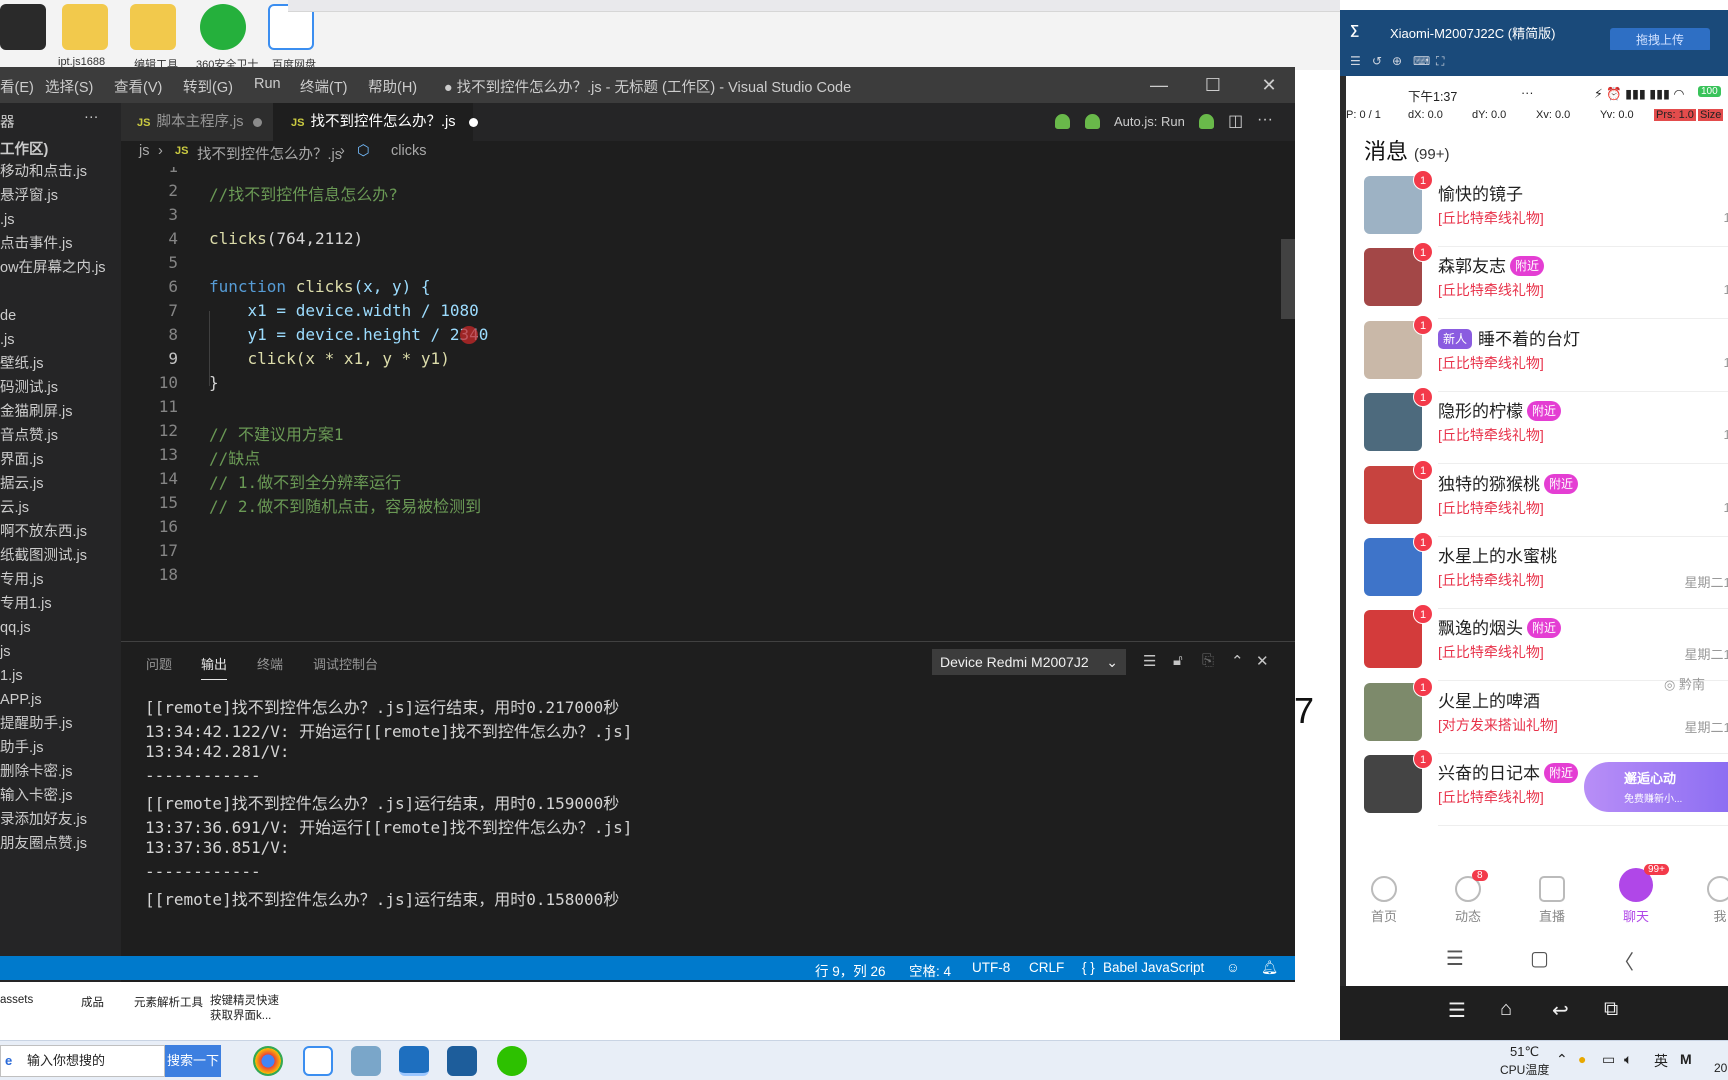 The height and width of the screenshot is (1080, 1728). What do you see at coordinates (1560, 1010) in the screenshot?
I see `back-icon: ↩` at bounding box center [1560, 1010].